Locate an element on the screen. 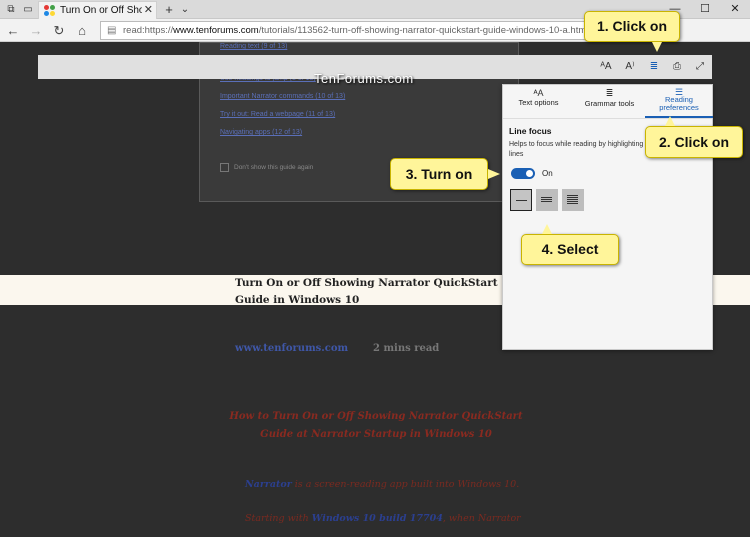  read-aloud-icon: A⁾ is located at coordinates (630, 67).